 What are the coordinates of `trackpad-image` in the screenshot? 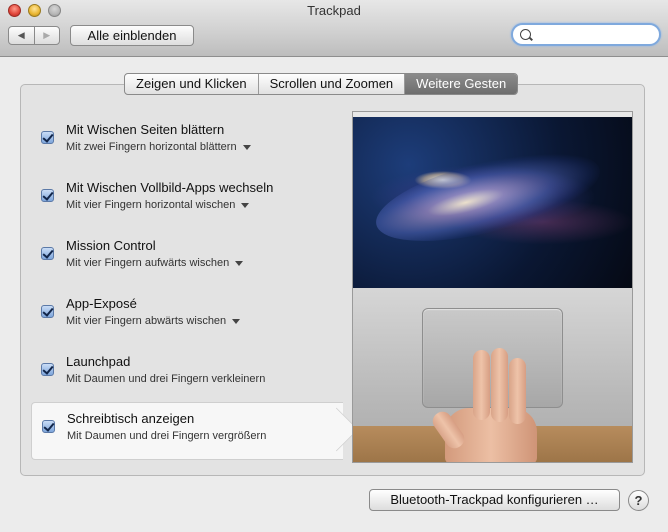 It's located at (492, 375).